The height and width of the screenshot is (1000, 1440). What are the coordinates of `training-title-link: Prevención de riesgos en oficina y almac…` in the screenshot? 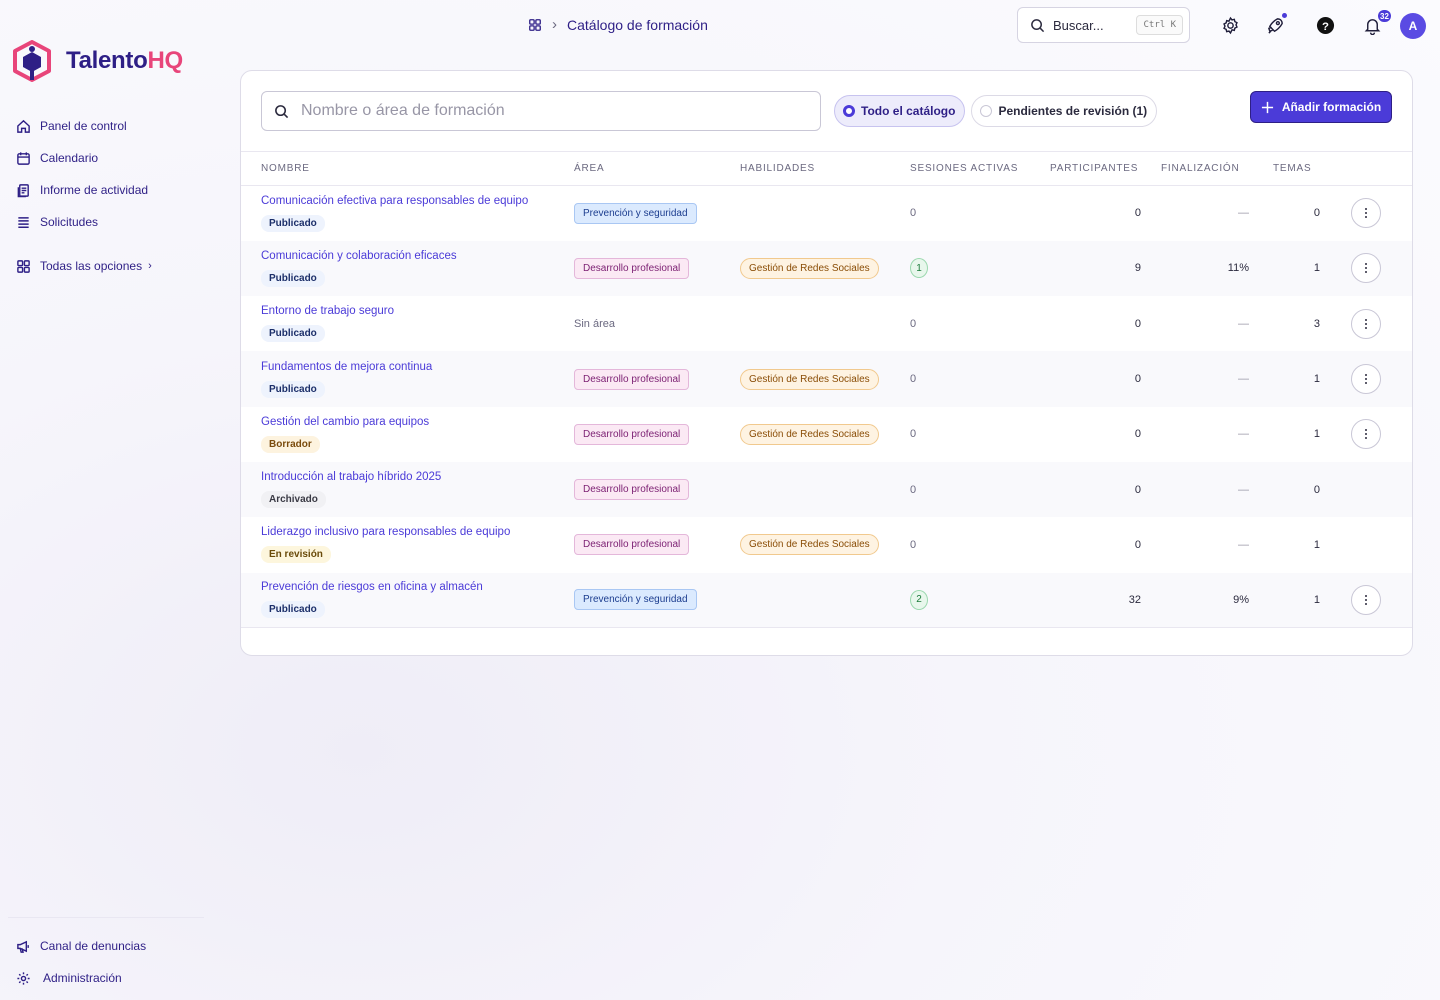 It's located at (417, 587).